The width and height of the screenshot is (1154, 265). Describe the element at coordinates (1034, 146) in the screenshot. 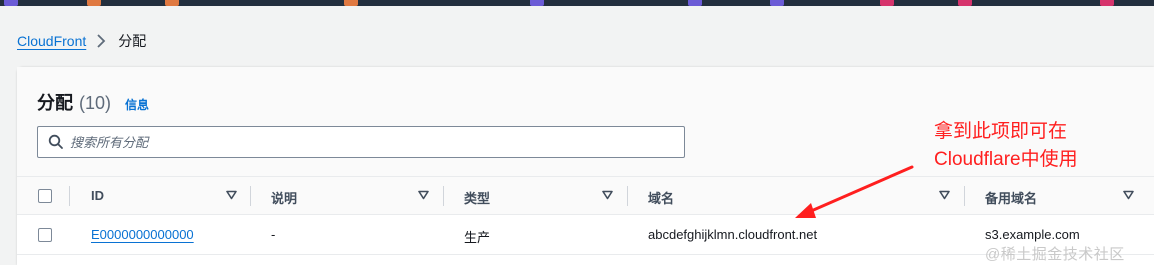

I see `annotation-text: 拿到此项即可在 Cloudflare中使用` at that location.